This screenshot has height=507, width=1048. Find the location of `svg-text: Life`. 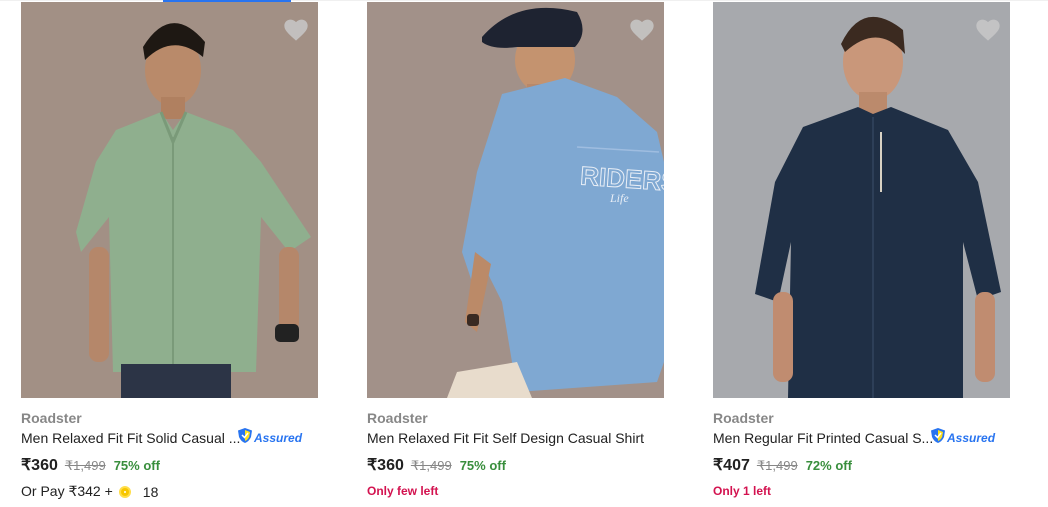

svg-text: Life is located at coordinates (619, 198).